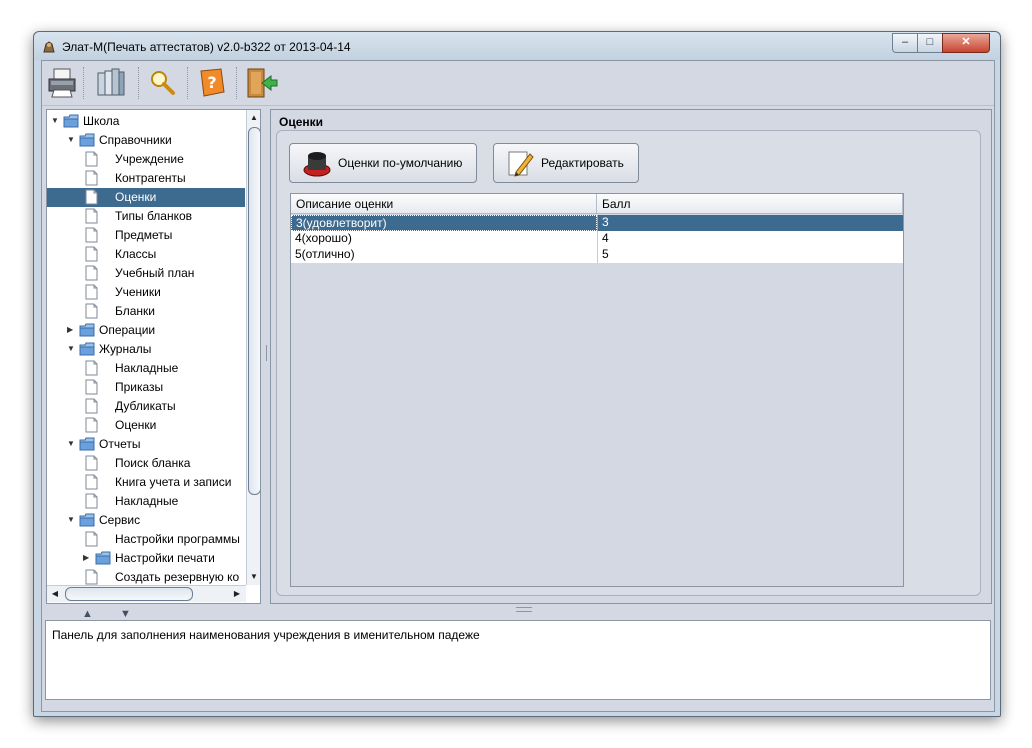 The image size is (1032, 748). Describe the element at coordinates (444, 223) in the screenshot. I see `cell-description: 3(удовлетворит)` at that location.